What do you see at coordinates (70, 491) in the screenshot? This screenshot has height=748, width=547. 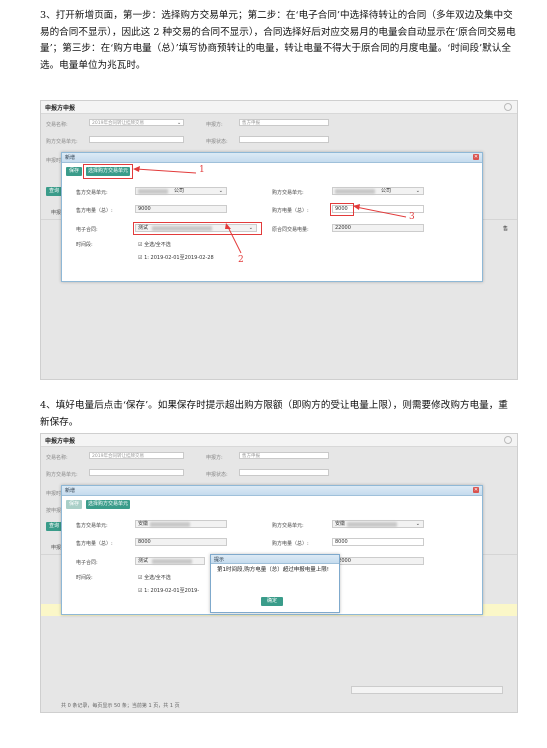 I see `dialog-title: 新增` at bounding box center [70, 491].